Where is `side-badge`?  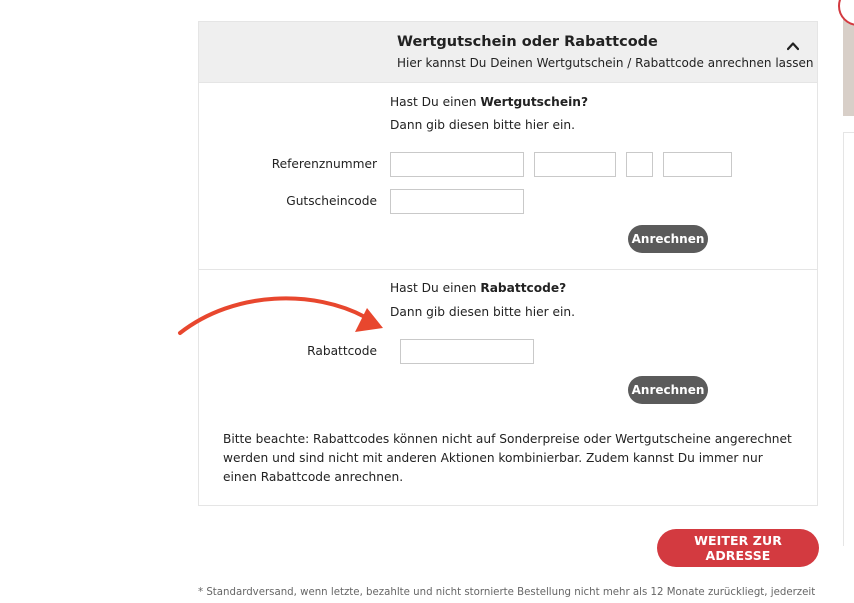 side-badge is located at coordinates (846, 13).